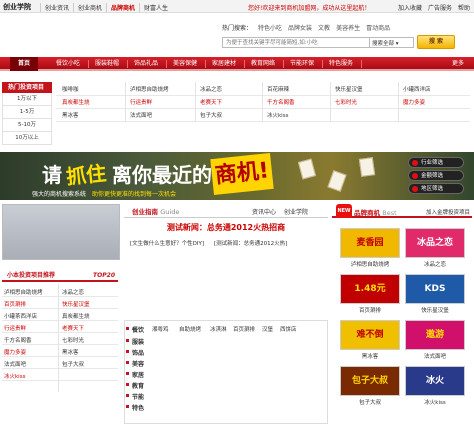  What do you see at coordinates (277, 115) in the screenshot?
I see `project-link: 冰火kiss` at bounding box center [277, 115].